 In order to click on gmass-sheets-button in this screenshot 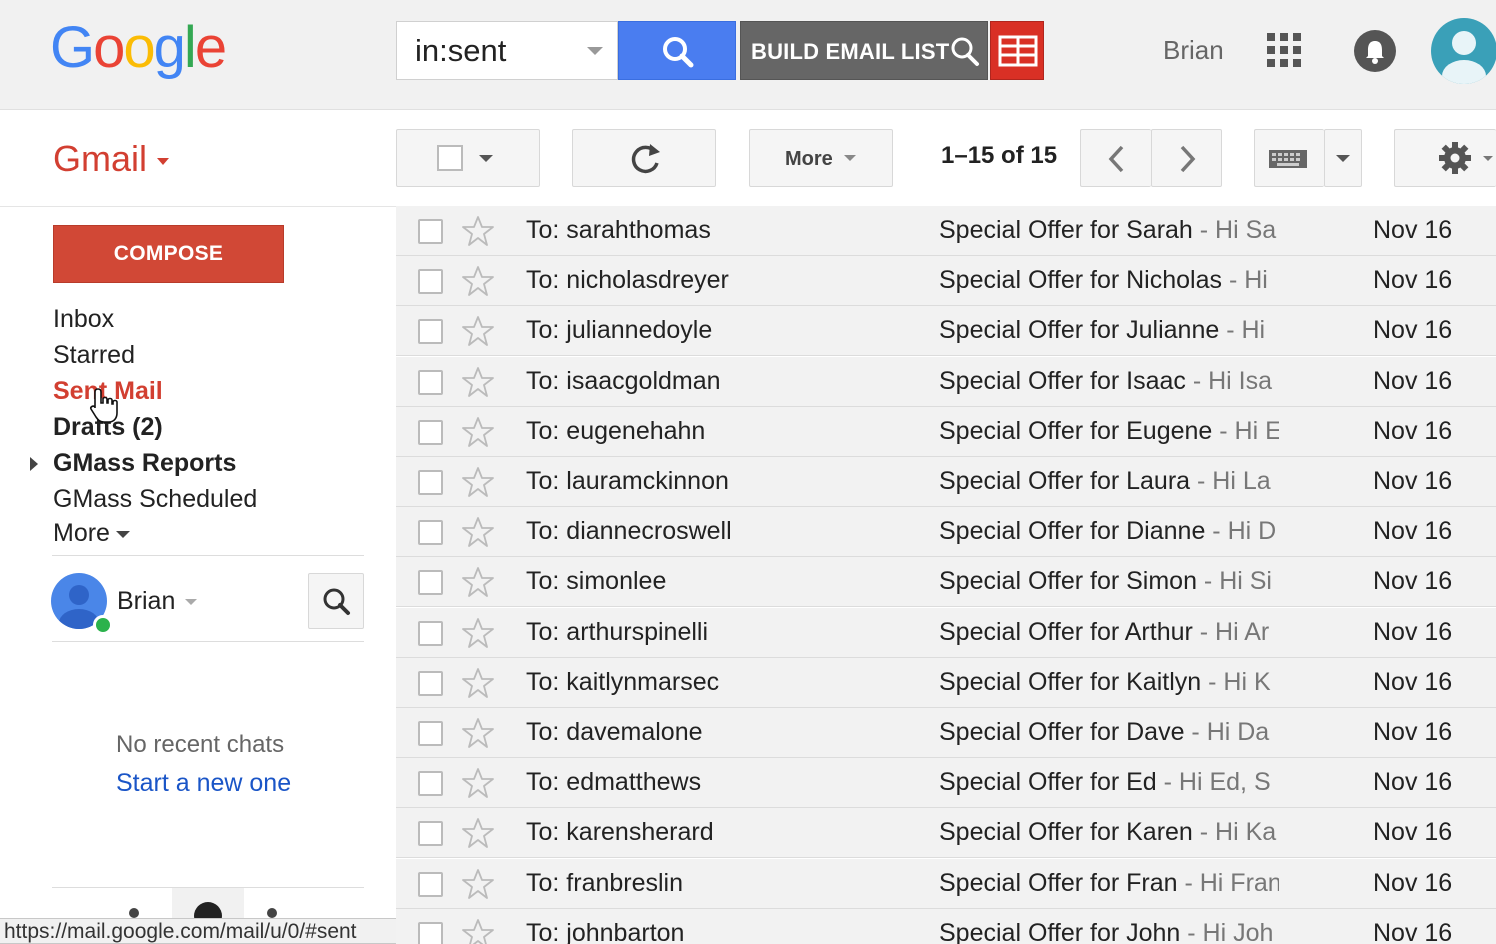, I will do `click(1017, 50)`.